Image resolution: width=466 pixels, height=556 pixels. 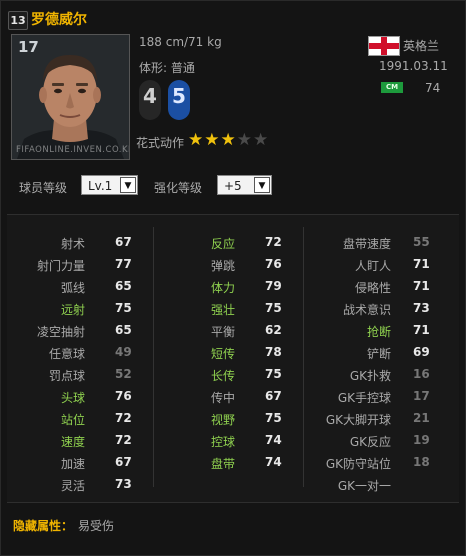 I want to click on stat-name: 速度, so click(x=72, y=442).